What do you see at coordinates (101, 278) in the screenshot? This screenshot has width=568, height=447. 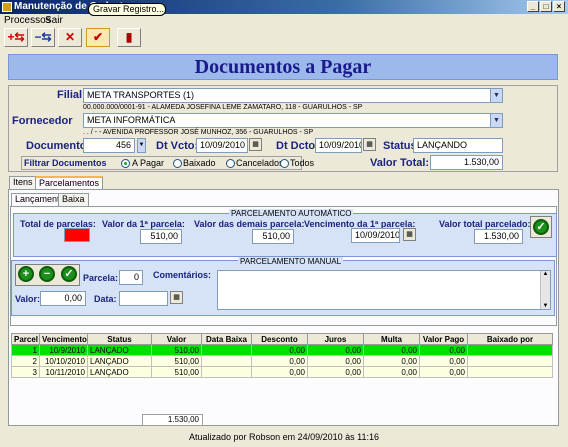 I see `parcela-label: Parcela:` at bounding box center [101, 278].